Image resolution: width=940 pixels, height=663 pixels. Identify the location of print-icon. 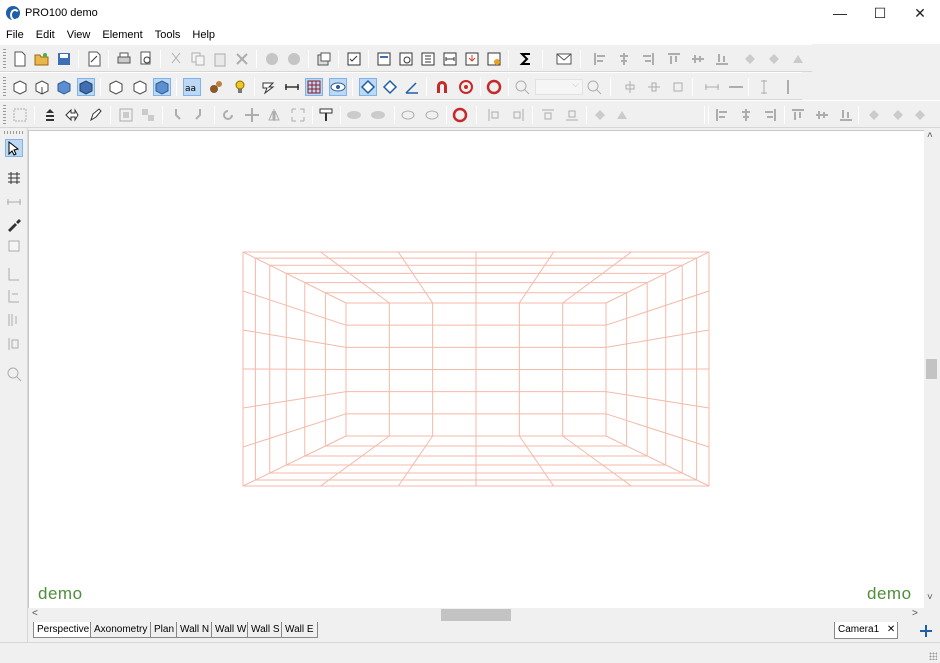
(124, 59).